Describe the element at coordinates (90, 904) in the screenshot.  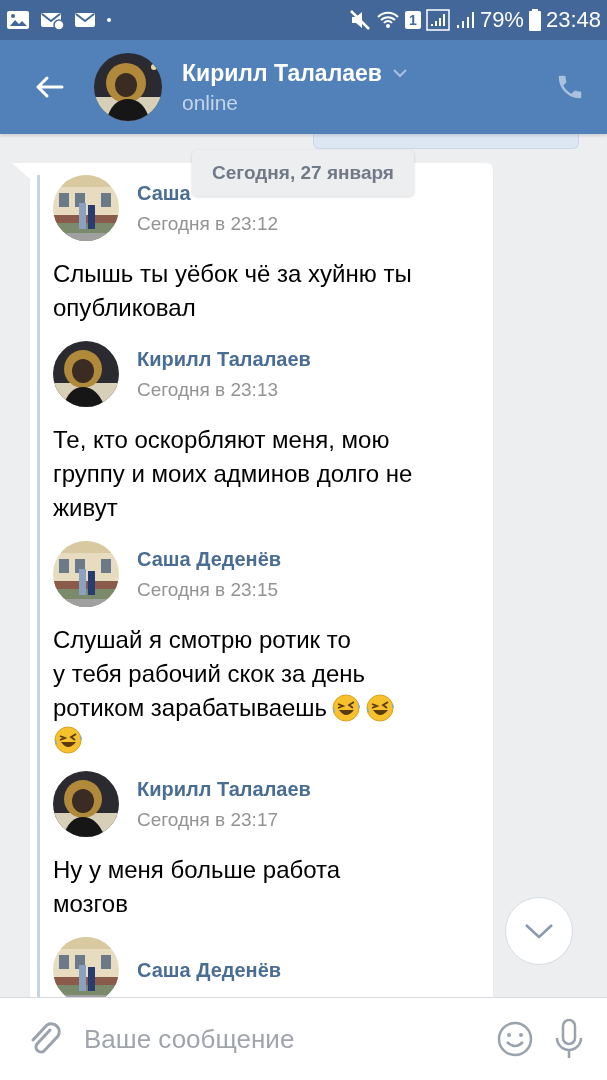
I see `message-text: мозгов` at that location.